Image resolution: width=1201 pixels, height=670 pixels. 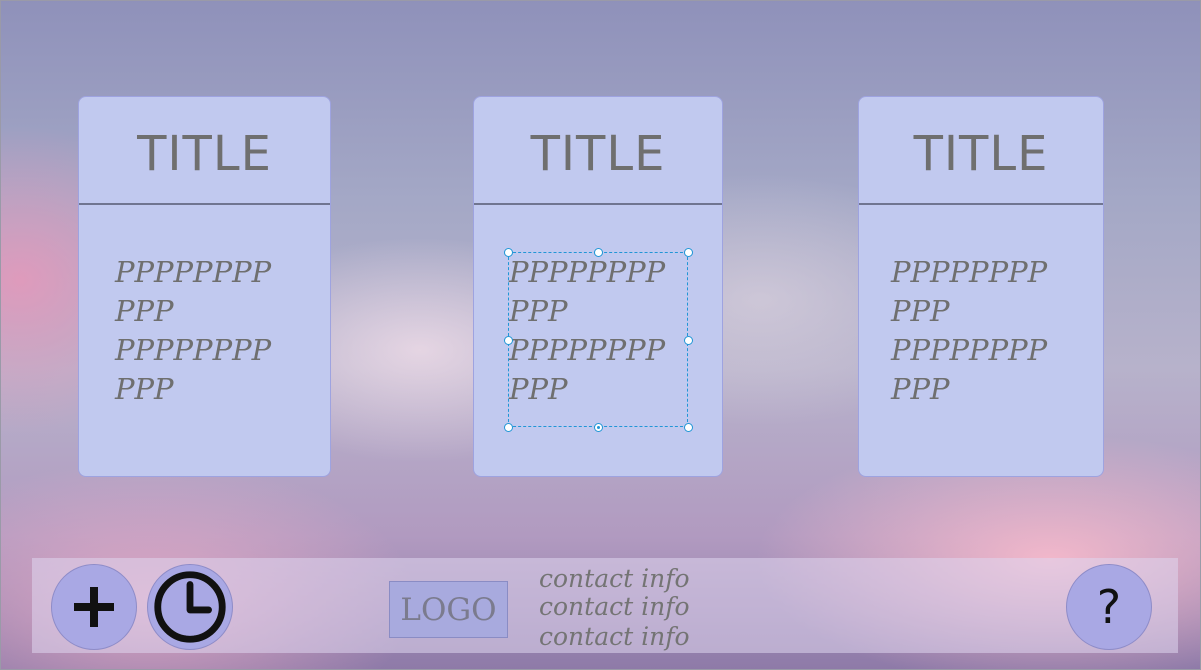 I want to click on history-button, so click(x=190, y=607).